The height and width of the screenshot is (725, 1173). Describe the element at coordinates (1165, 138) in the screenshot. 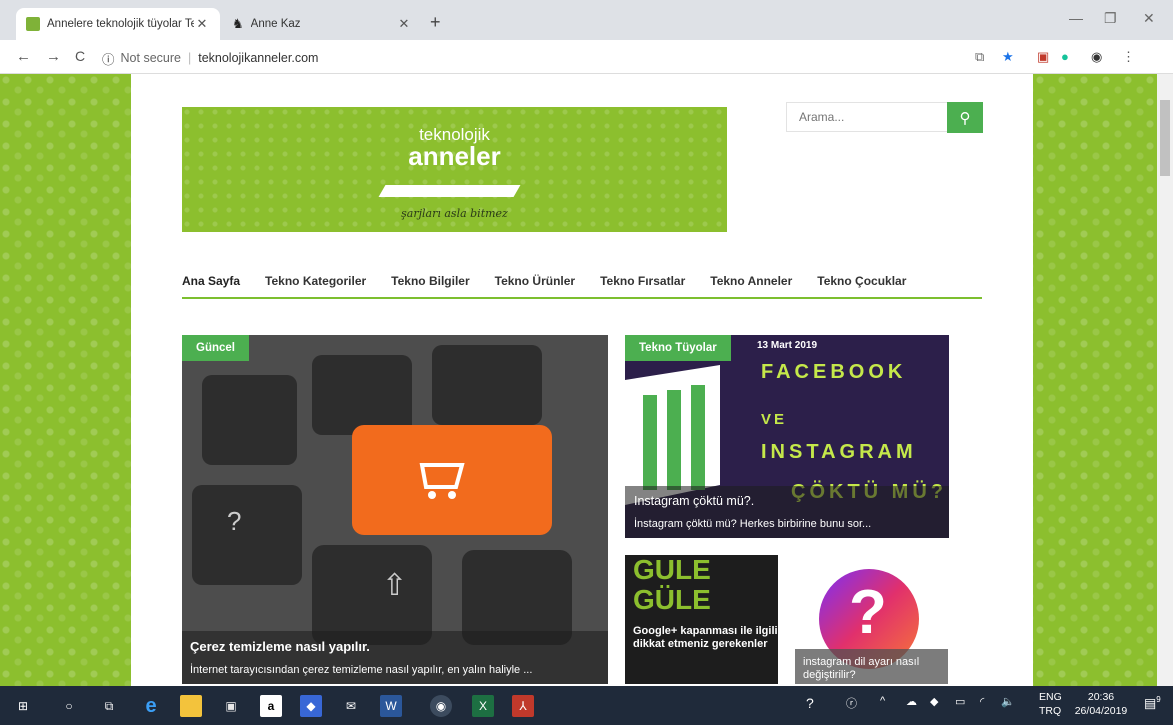

I see `scrollbar-thumb` at that location.